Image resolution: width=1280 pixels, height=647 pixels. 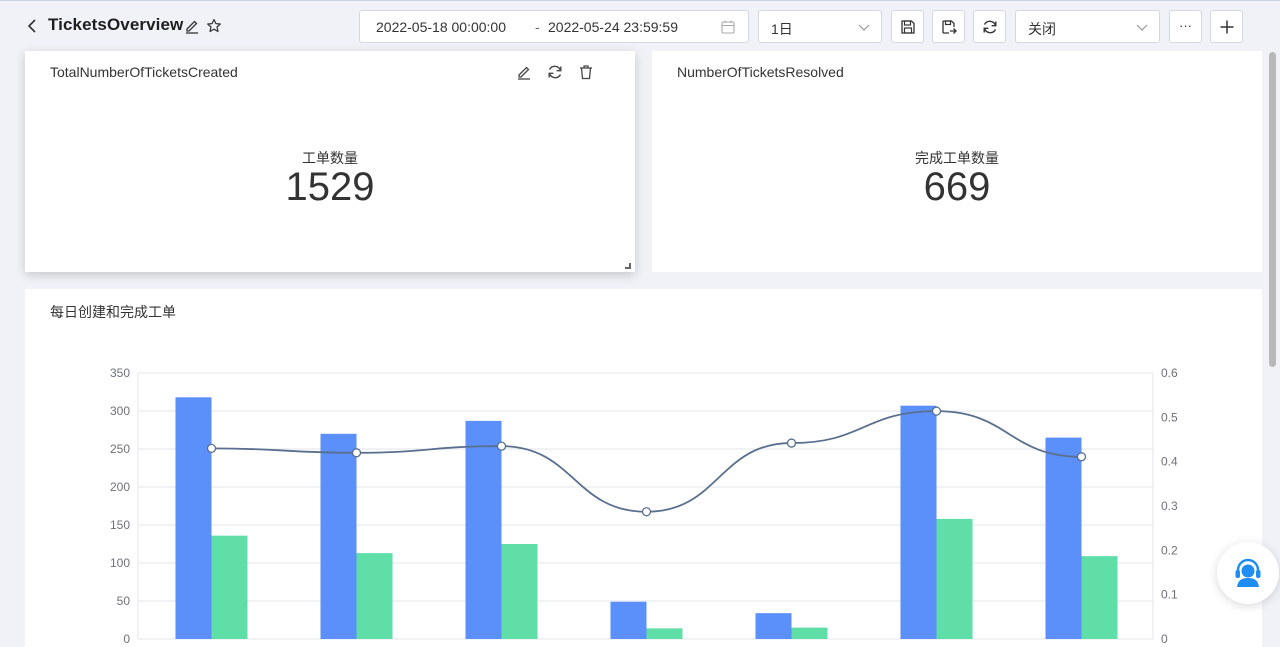 What do you see at coordinates (120, 525) in the screenshot?
I see `y-left-tick-label: 150` at bounding box center [120, 525].